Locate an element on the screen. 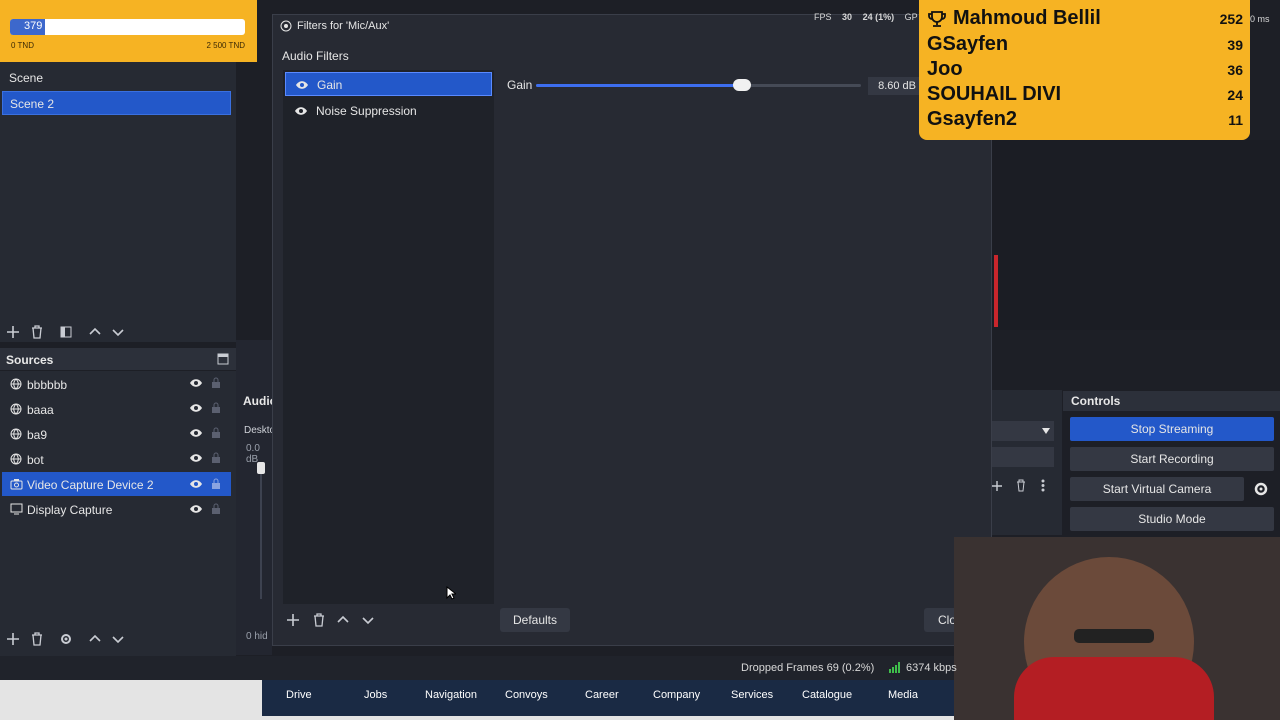  fps-label: FPS is located at coordinates (823, 17).